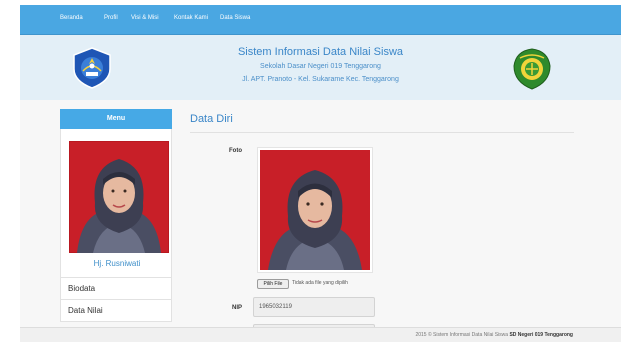  What do you see at coordinates (235, 151) in the screenshot?
I see `foto-label: Foto` at bounding box center [235, 151].